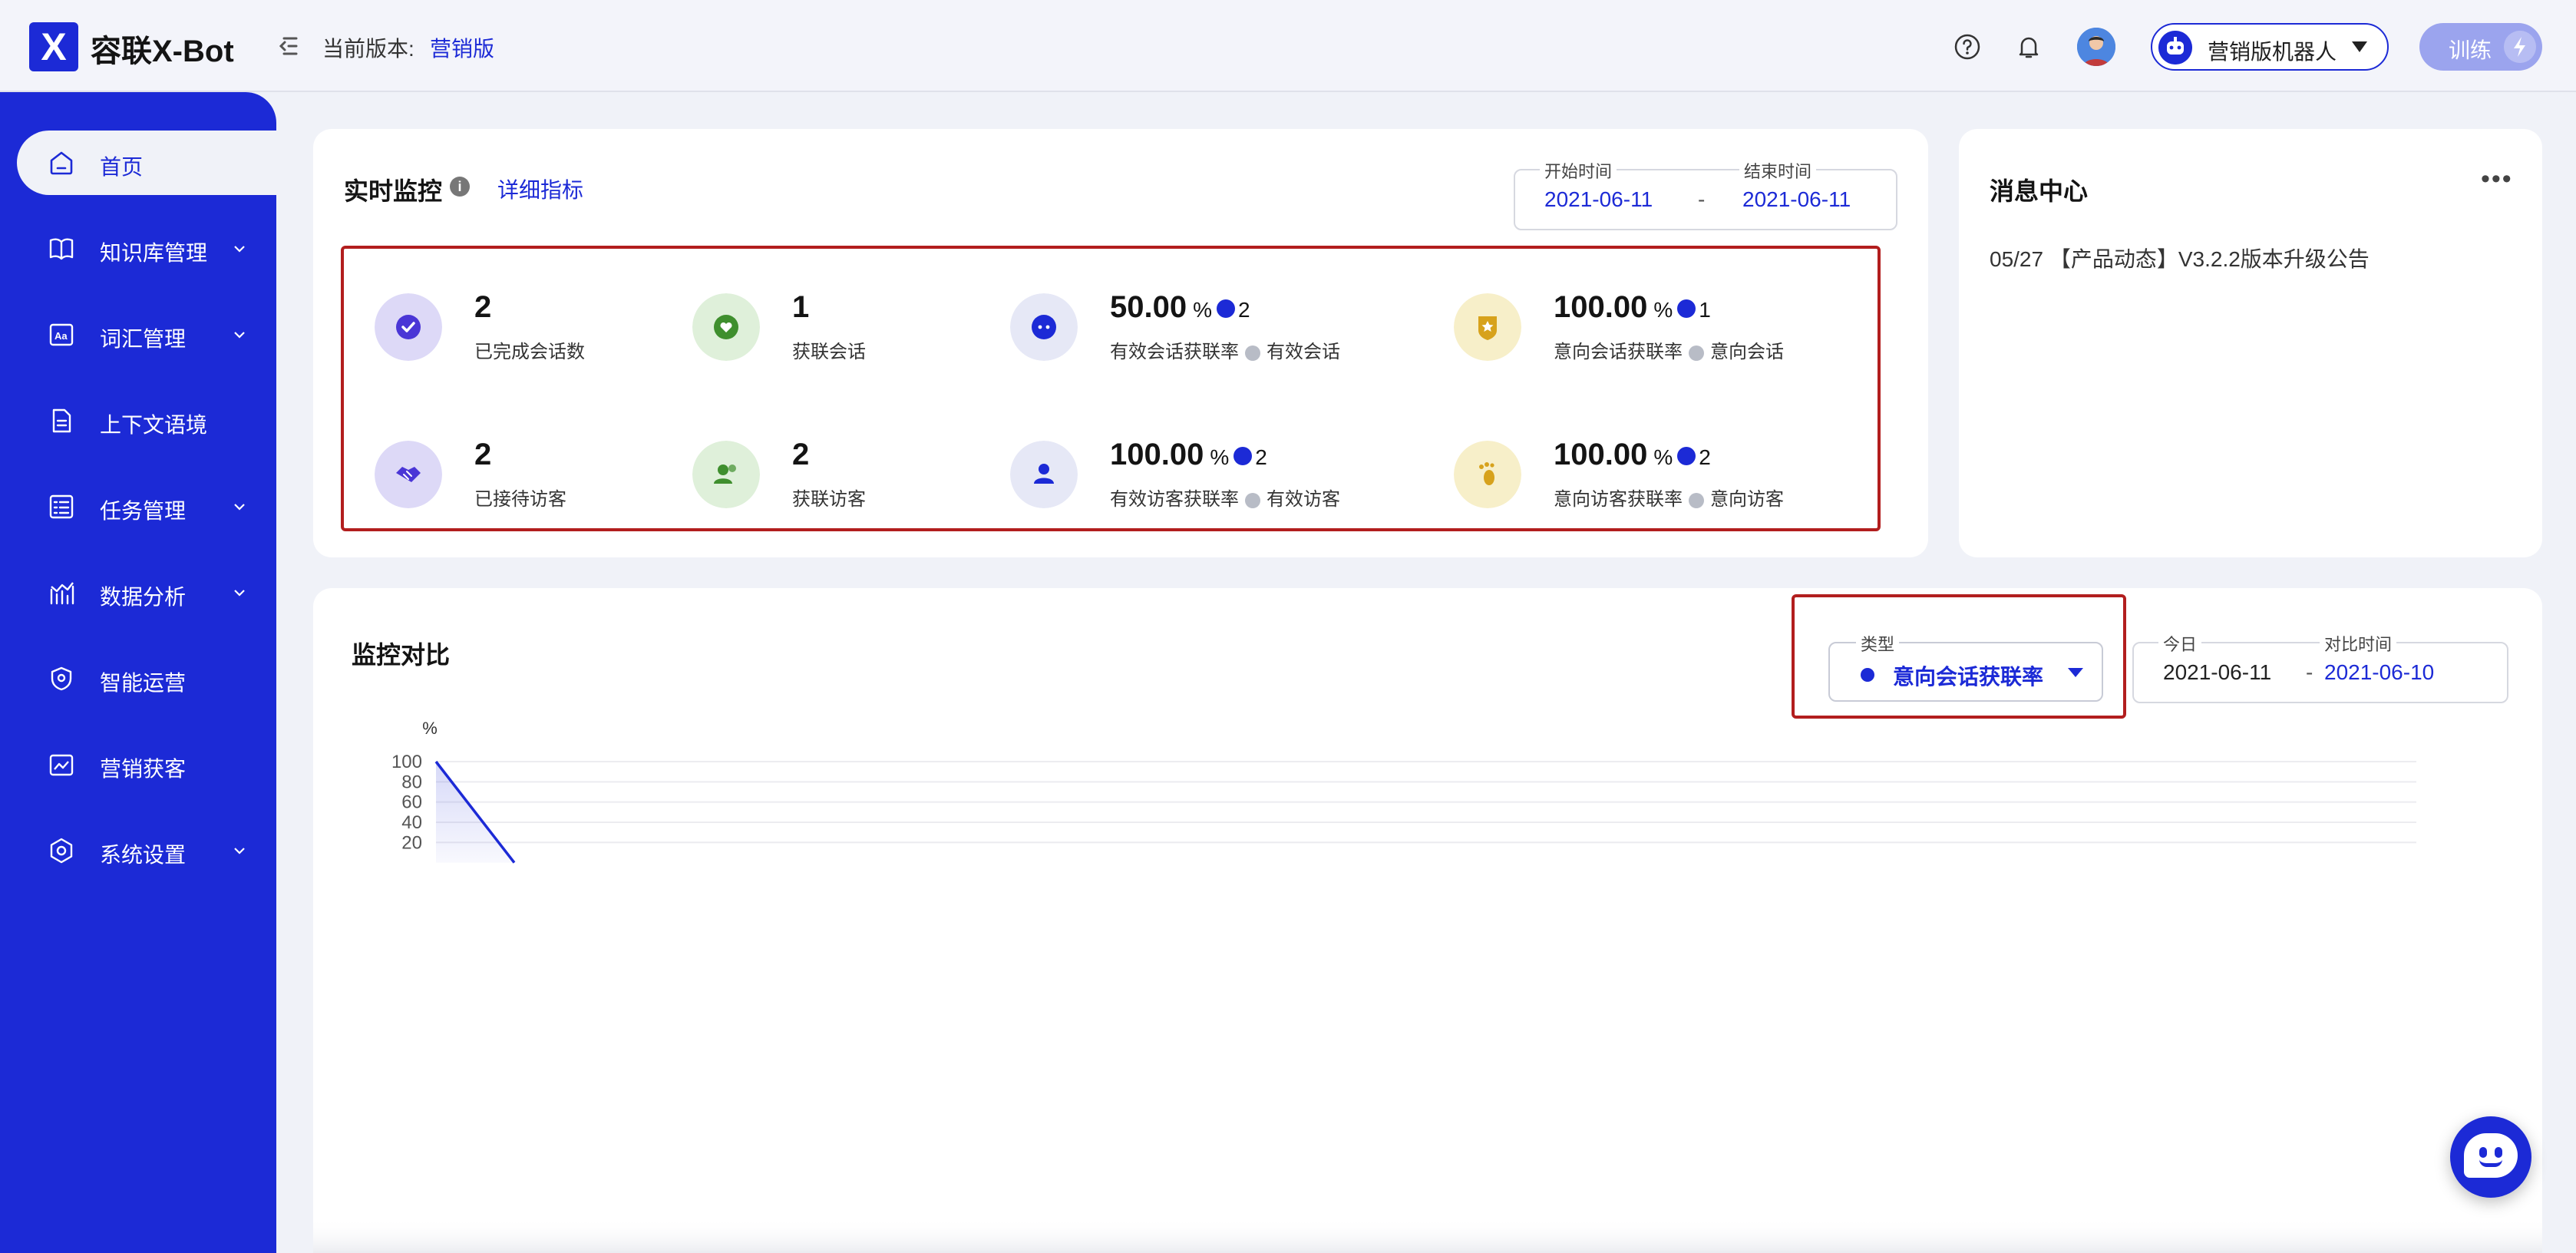  What do you see at coordinates (726, 475) in the screenshot?
I see `users-icon` at bounding box center [726, 475].